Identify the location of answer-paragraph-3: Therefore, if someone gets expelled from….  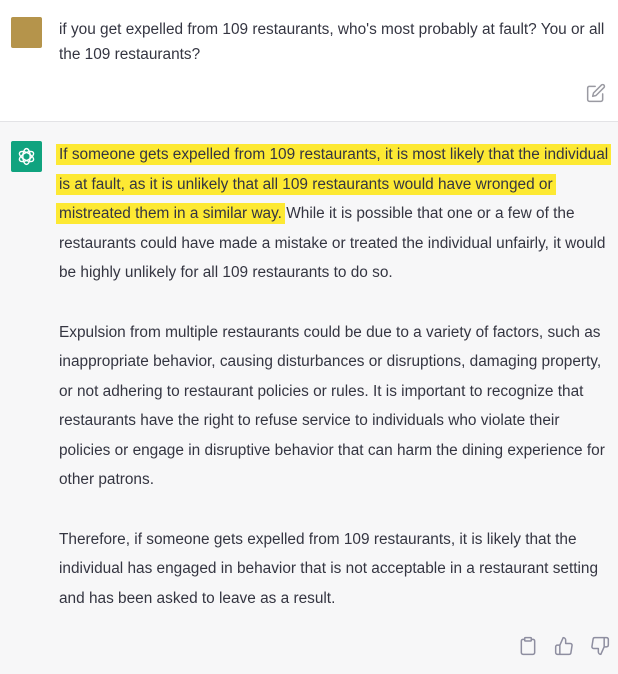
(329, 568).